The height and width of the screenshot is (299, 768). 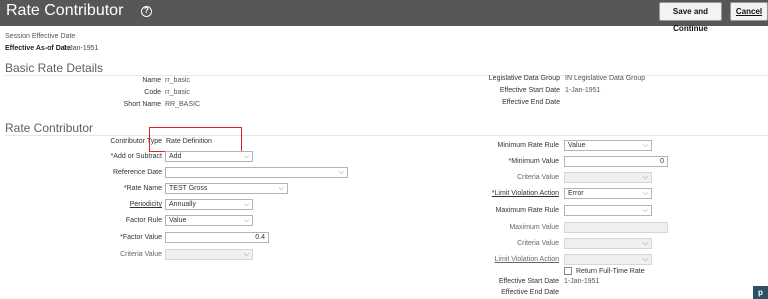 I want to click on maximum-rate-rule-select: ⌵, so click(x=608, y=210).